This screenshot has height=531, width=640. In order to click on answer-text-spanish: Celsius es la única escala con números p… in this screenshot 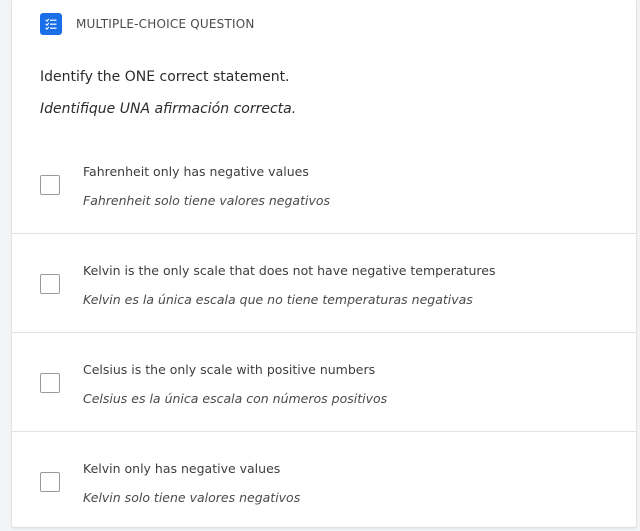, I will do `click(235, 398)`.